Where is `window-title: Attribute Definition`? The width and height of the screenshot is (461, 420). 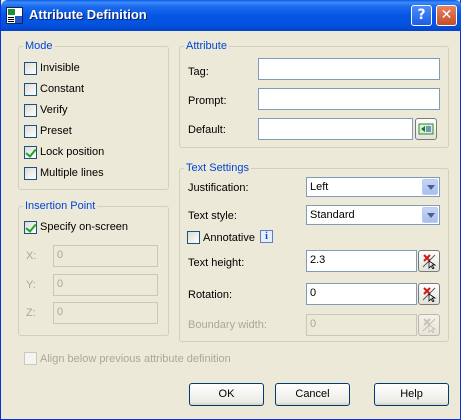
window-title: Attribute Definition is located at coordinates (88, 14).